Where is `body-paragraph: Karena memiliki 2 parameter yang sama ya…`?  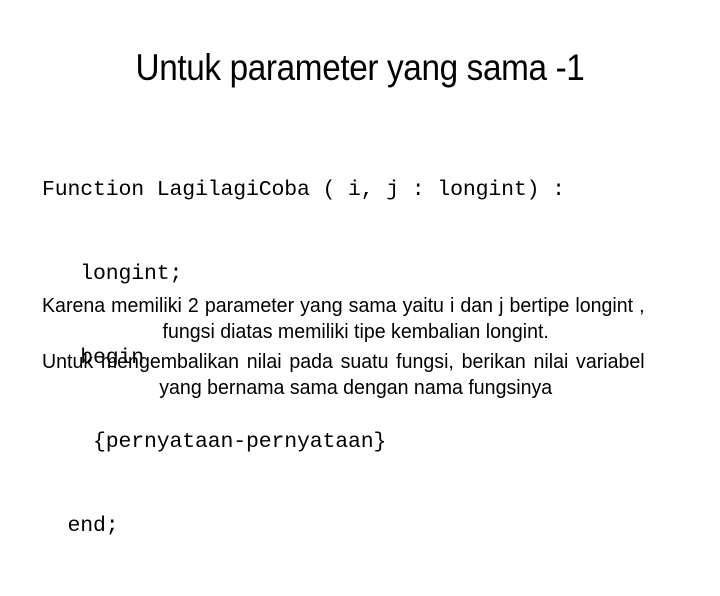 body-paragraph: Karena memiliki 2 parameter yang sama ya… is located at coordinates (343, 318).